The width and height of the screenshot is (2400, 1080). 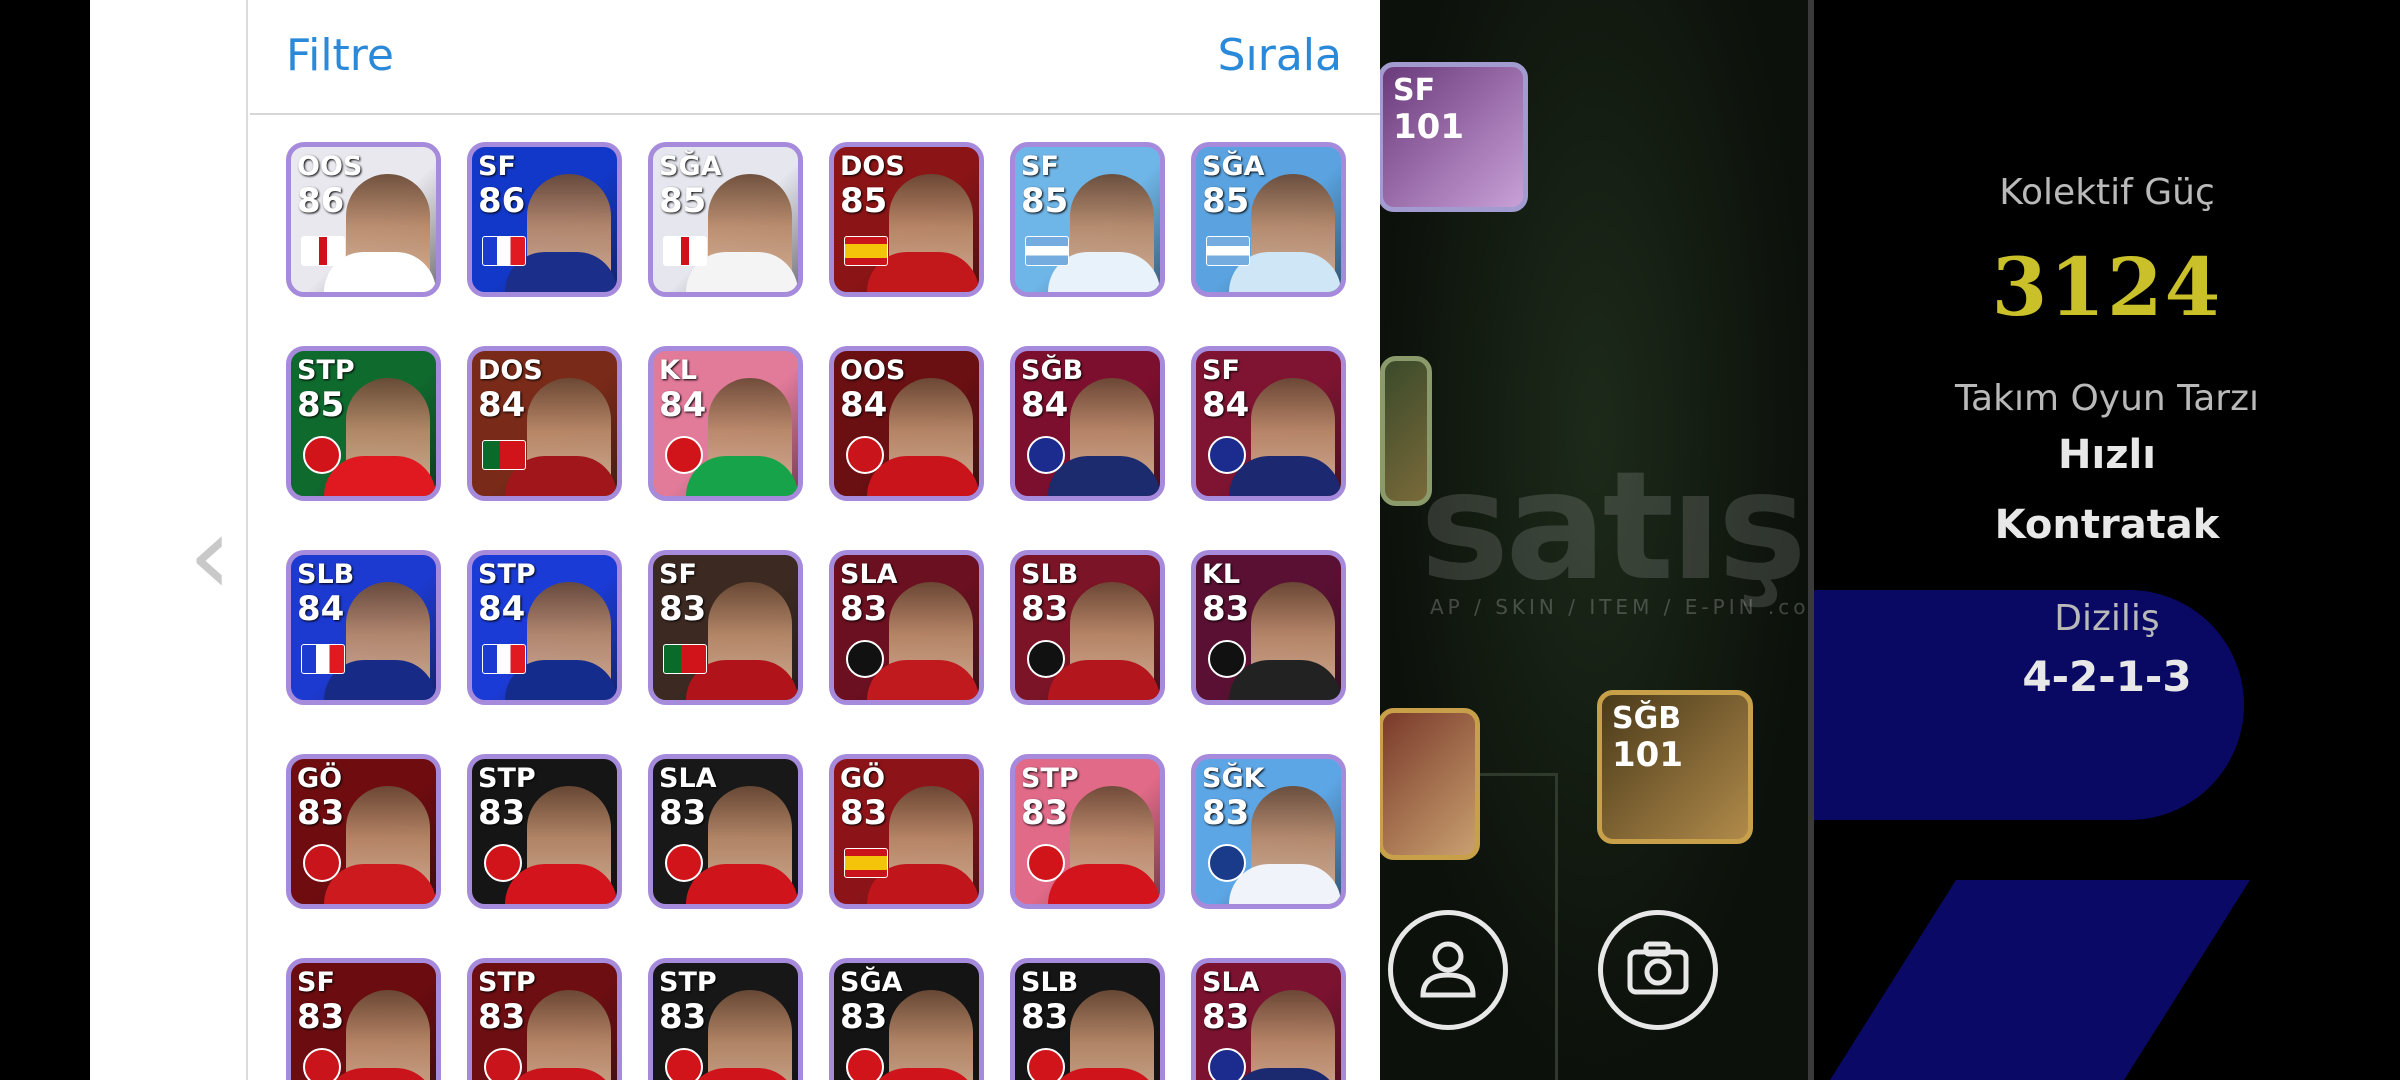 I want to click on player-card: STP 85, so click(x=363, y=423).